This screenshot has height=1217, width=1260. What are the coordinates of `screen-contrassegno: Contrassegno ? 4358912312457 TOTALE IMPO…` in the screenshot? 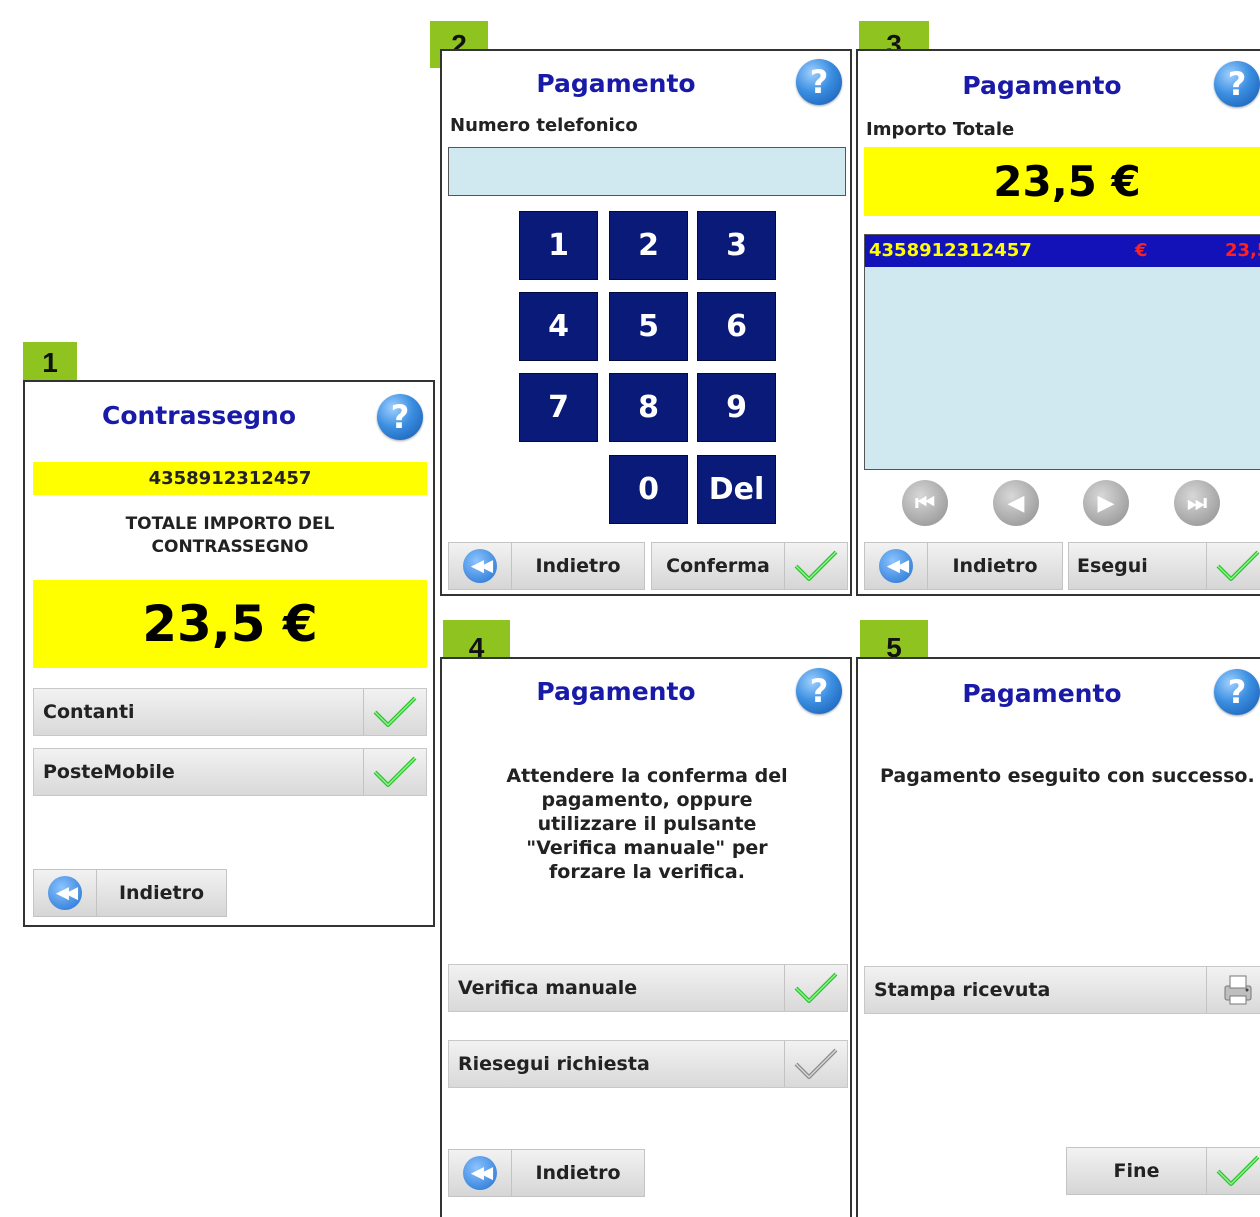 It's located at (229, 653).